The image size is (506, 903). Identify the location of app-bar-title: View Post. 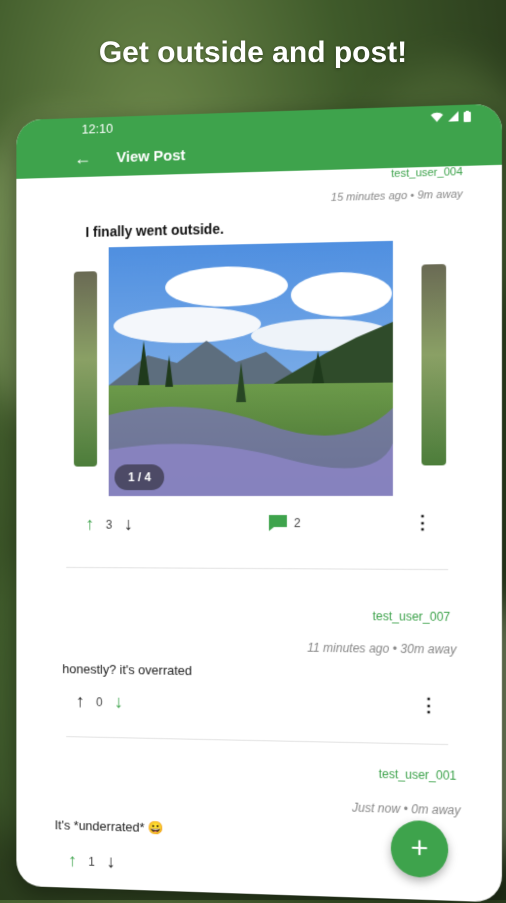
(151, 156).